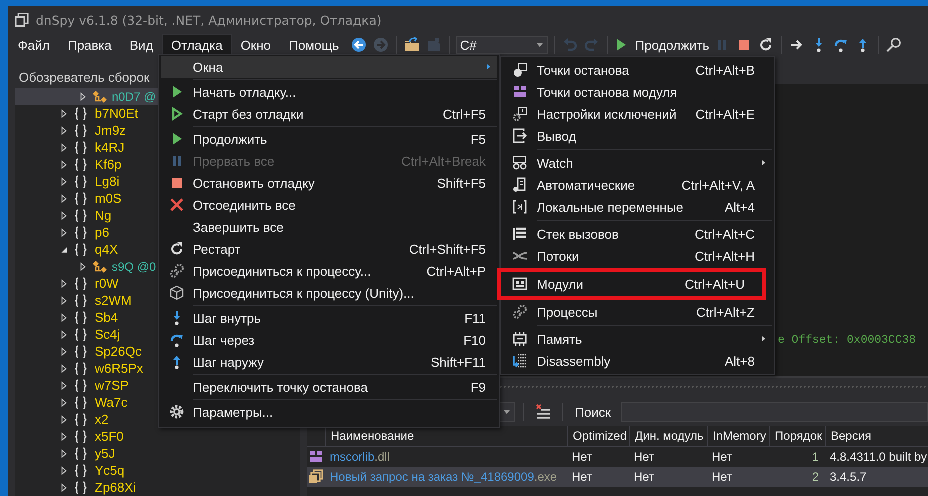 The width and height of the screenshot is (928, 496). Describe the element at coordinates (668, 436) in the screenshot. I see `column-header: Дин. модуль` at that location.